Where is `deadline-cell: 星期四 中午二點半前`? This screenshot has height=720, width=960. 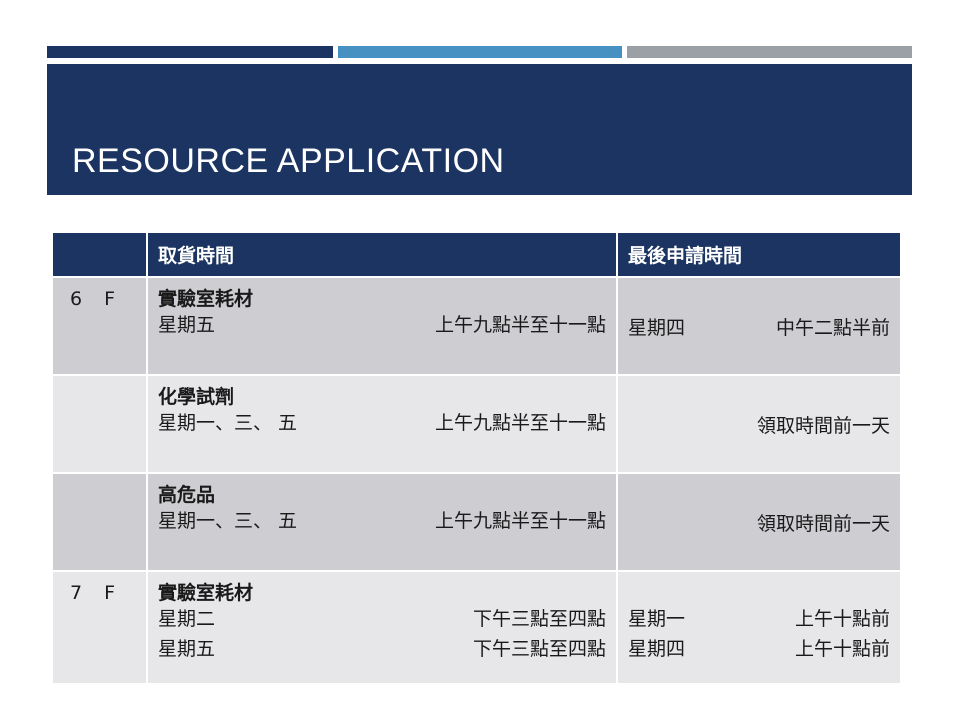
deadline-cell: 星期四 中午二點半前 is located at coordinates (758, 325).